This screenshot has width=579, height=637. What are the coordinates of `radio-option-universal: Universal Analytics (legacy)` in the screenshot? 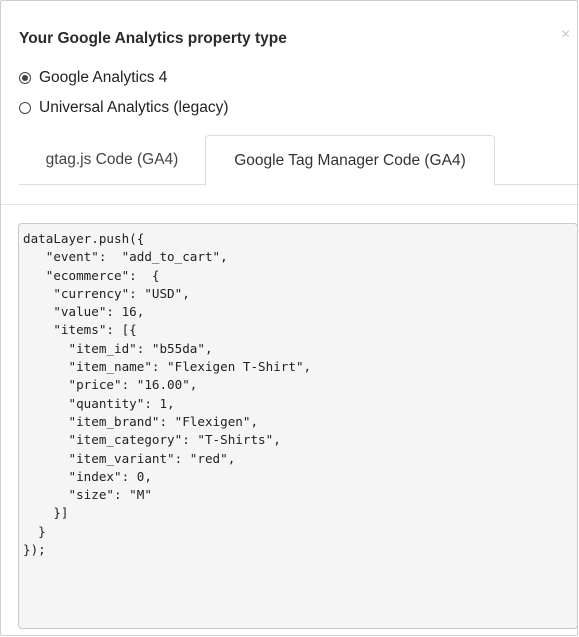 It's located at (124, 108).